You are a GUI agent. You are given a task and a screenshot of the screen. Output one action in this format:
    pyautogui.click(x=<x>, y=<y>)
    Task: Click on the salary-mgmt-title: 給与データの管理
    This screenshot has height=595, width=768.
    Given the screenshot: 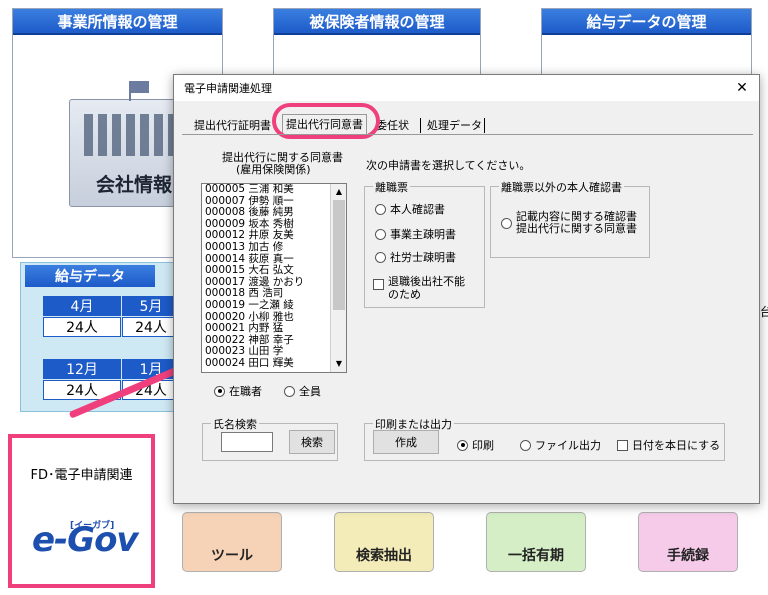 What is the action you would take?
    pyautogui.click(x=646, y=22)
    